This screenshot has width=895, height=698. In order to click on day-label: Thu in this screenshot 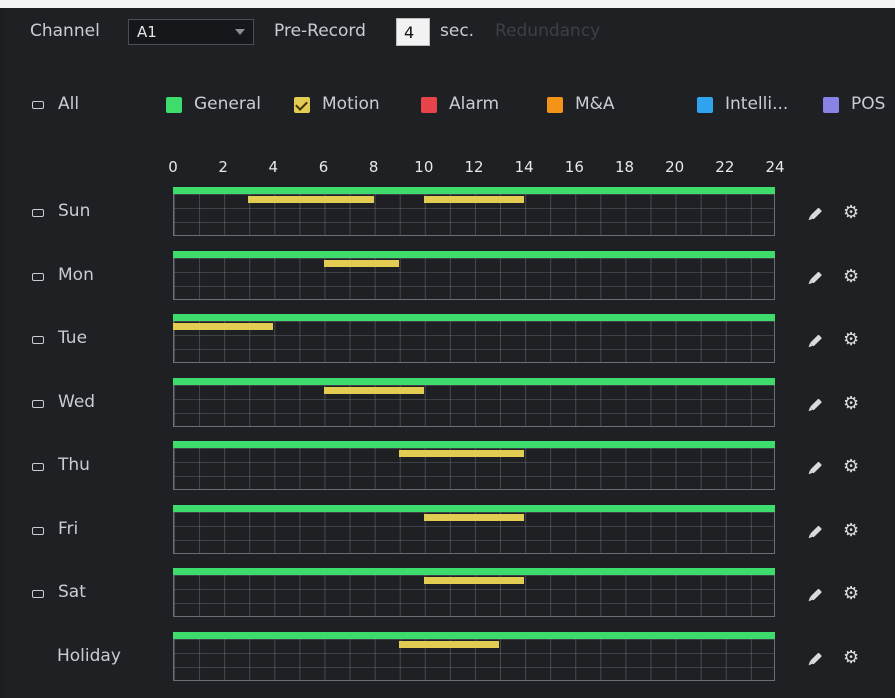, I will do `click(74, 465)`.